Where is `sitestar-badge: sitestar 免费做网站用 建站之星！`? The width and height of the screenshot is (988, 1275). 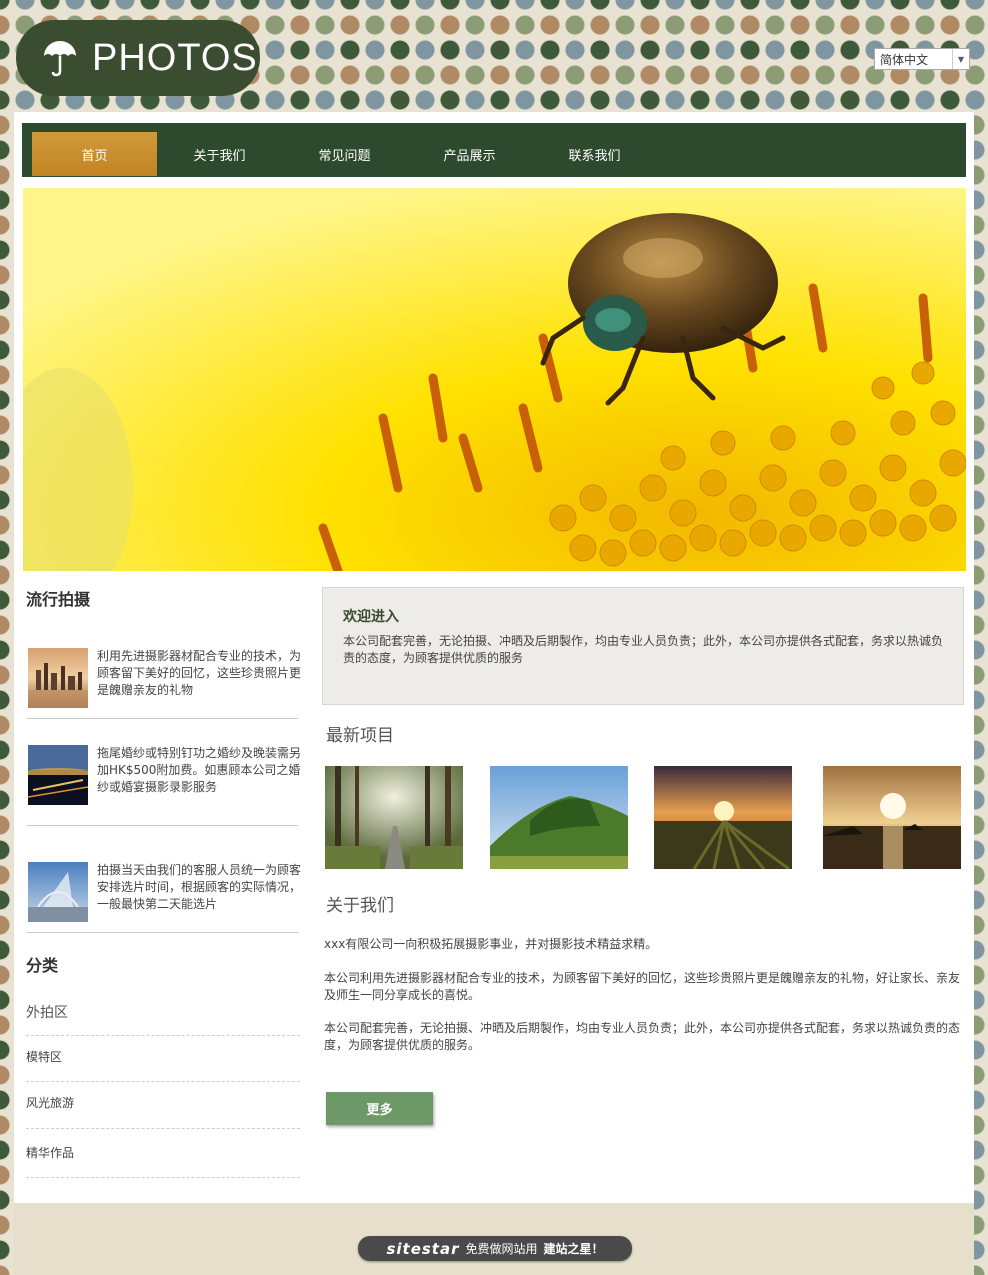 sitestar-badge: sitestar 免费做网站用 建站之星！ is located at coordinates (495, 1248).